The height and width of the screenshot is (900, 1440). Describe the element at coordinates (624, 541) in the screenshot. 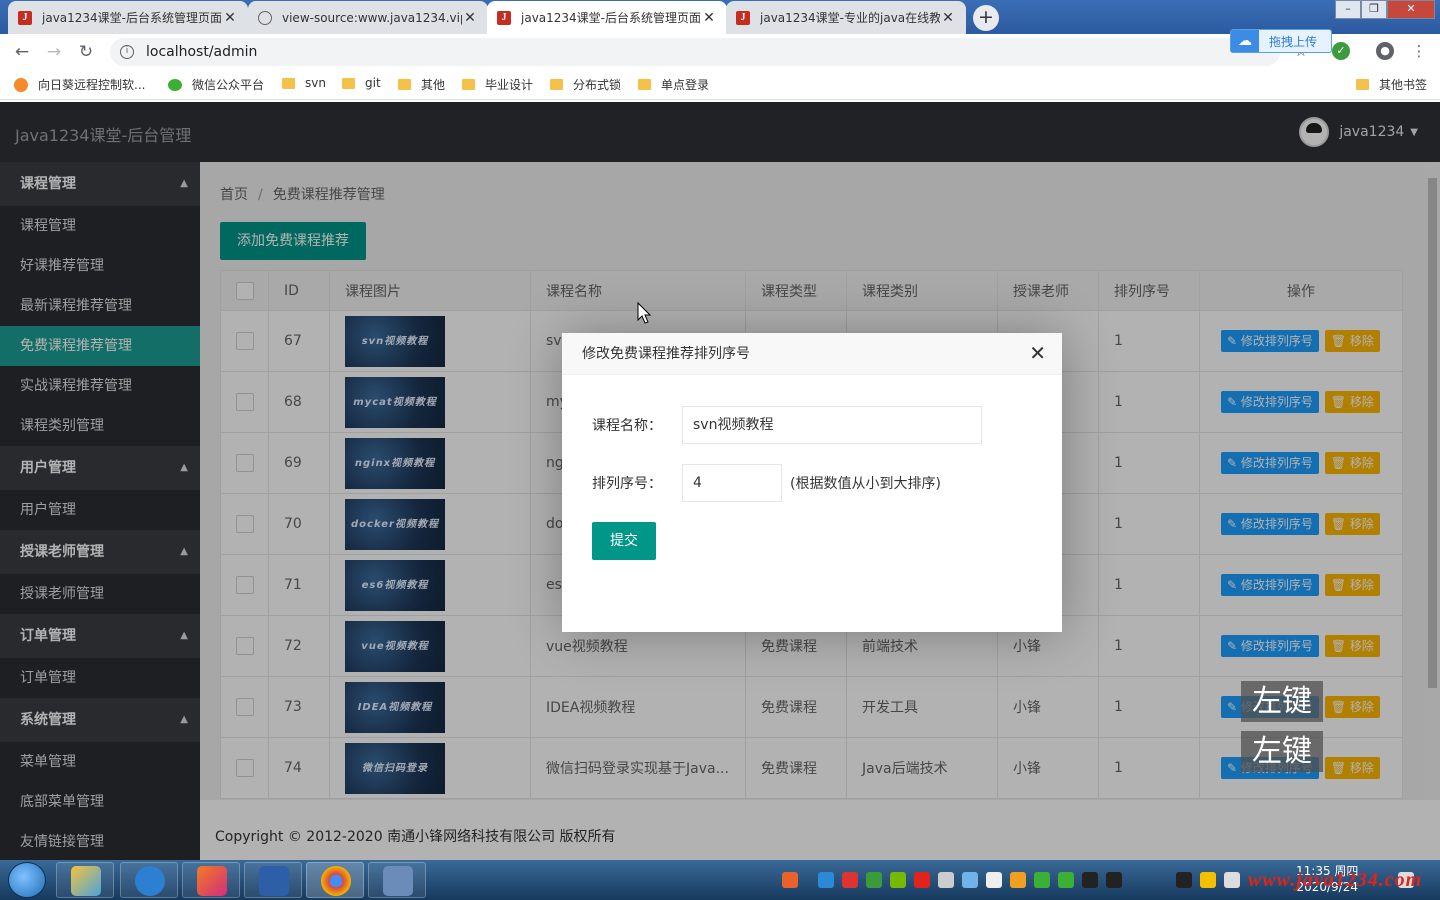

I see `submit-button: 提交` at that location.